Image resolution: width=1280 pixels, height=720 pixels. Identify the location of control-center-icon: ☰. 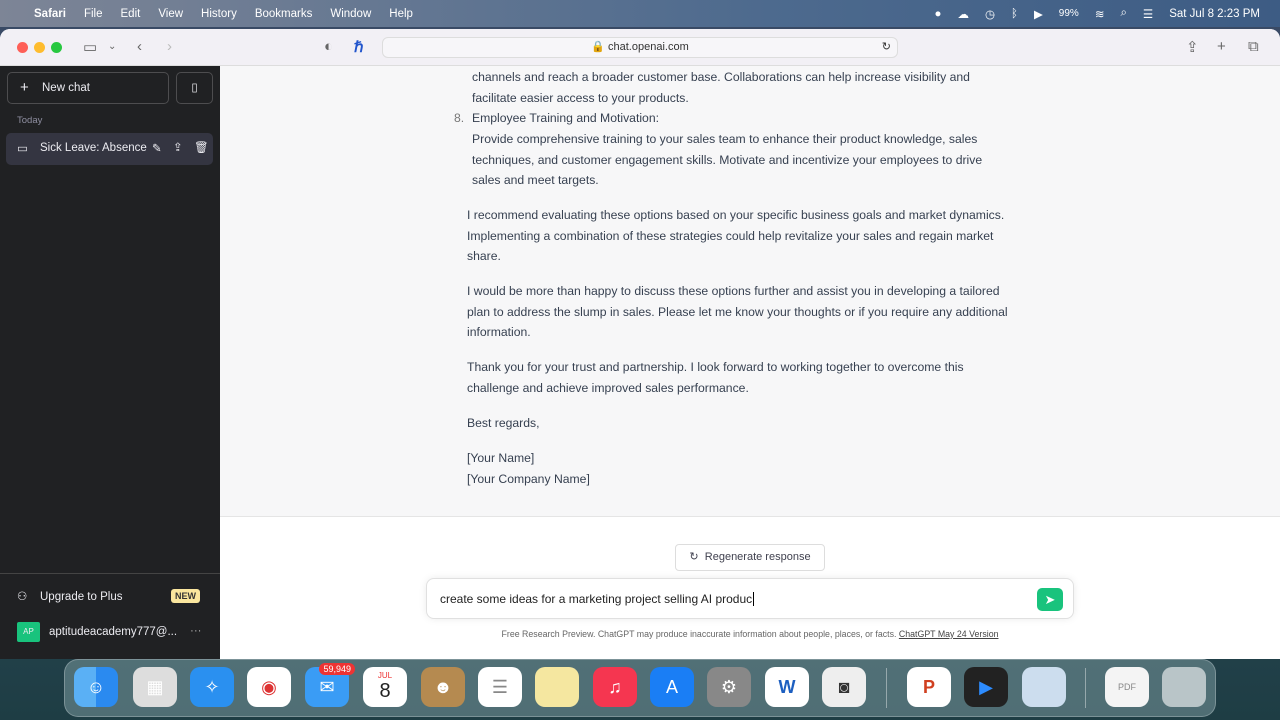
(1148, 14).